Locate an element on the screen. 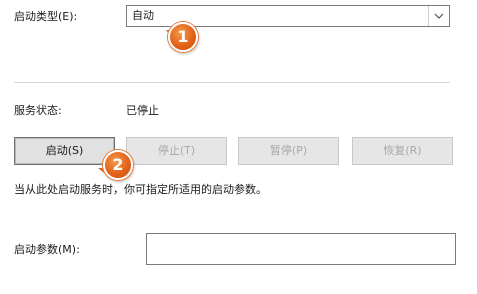 This screenshot has height=294, width=477. step-1-badge: 1 is located at coordinates (183, 37).